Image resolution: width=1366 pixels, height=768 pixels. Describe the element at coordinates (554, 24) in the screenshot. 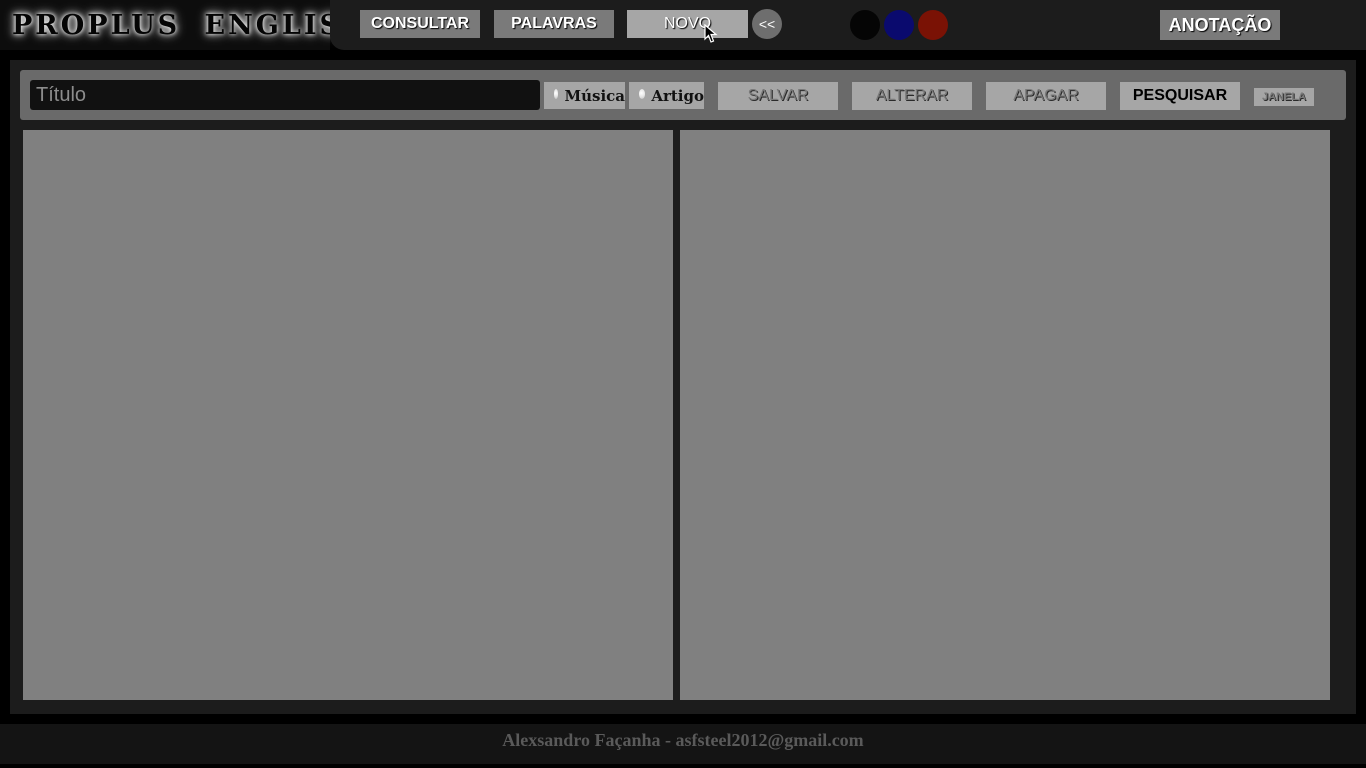

I see `palavras-button: PALAVRAS` at that location.